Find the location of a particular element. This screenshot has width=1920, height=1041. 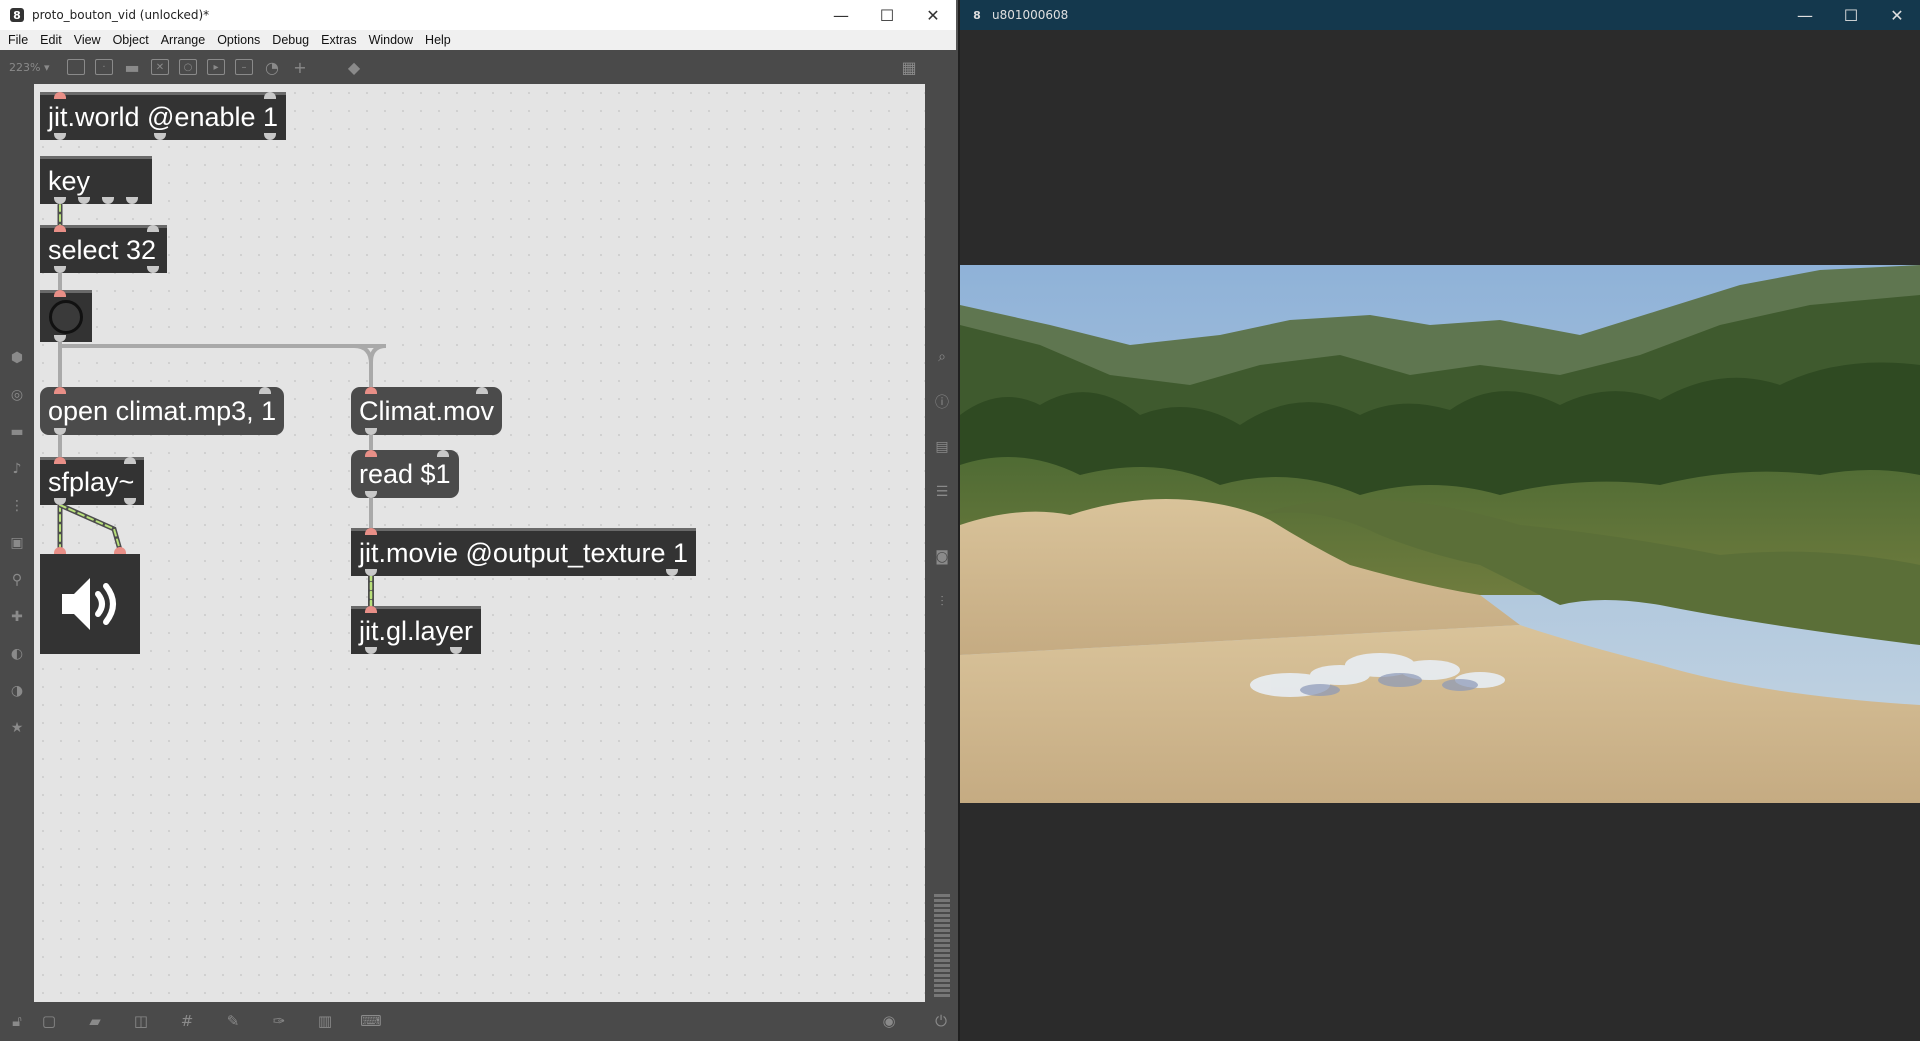

menu-extras: Extras is located at coordinates (338, 40).